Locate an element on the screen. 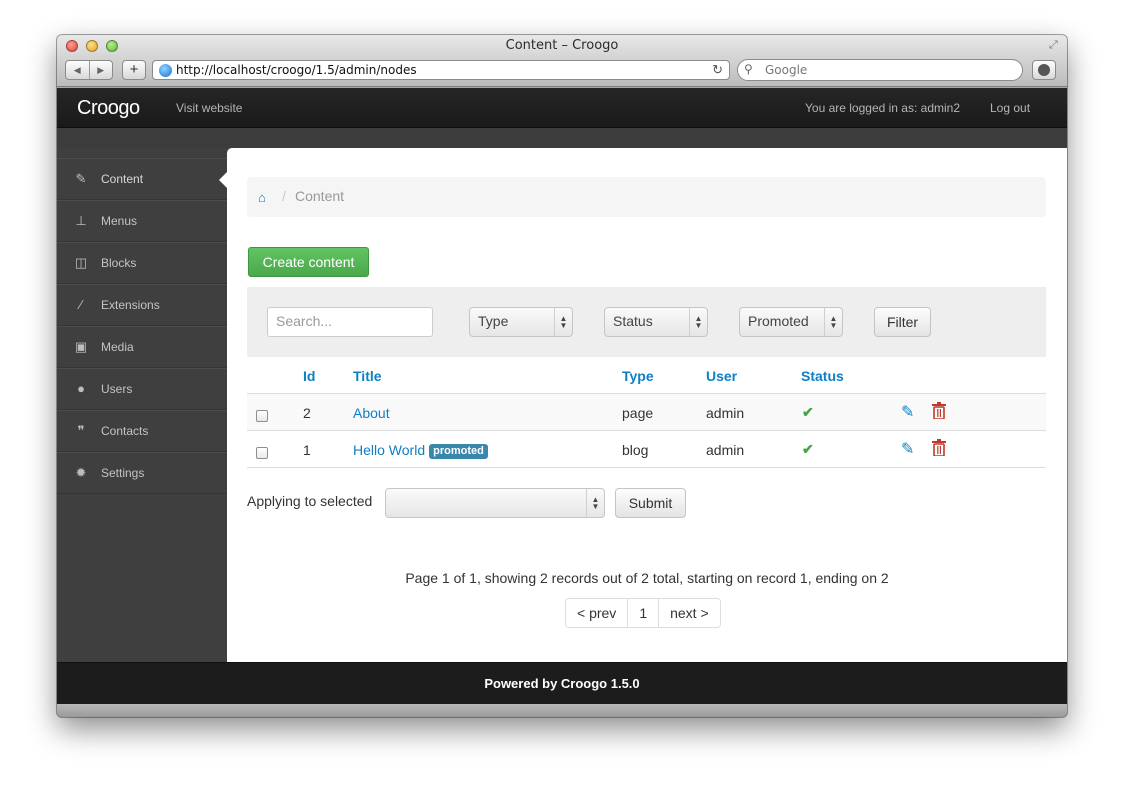  column-header-status: Status is located at coordinates (822, 376).